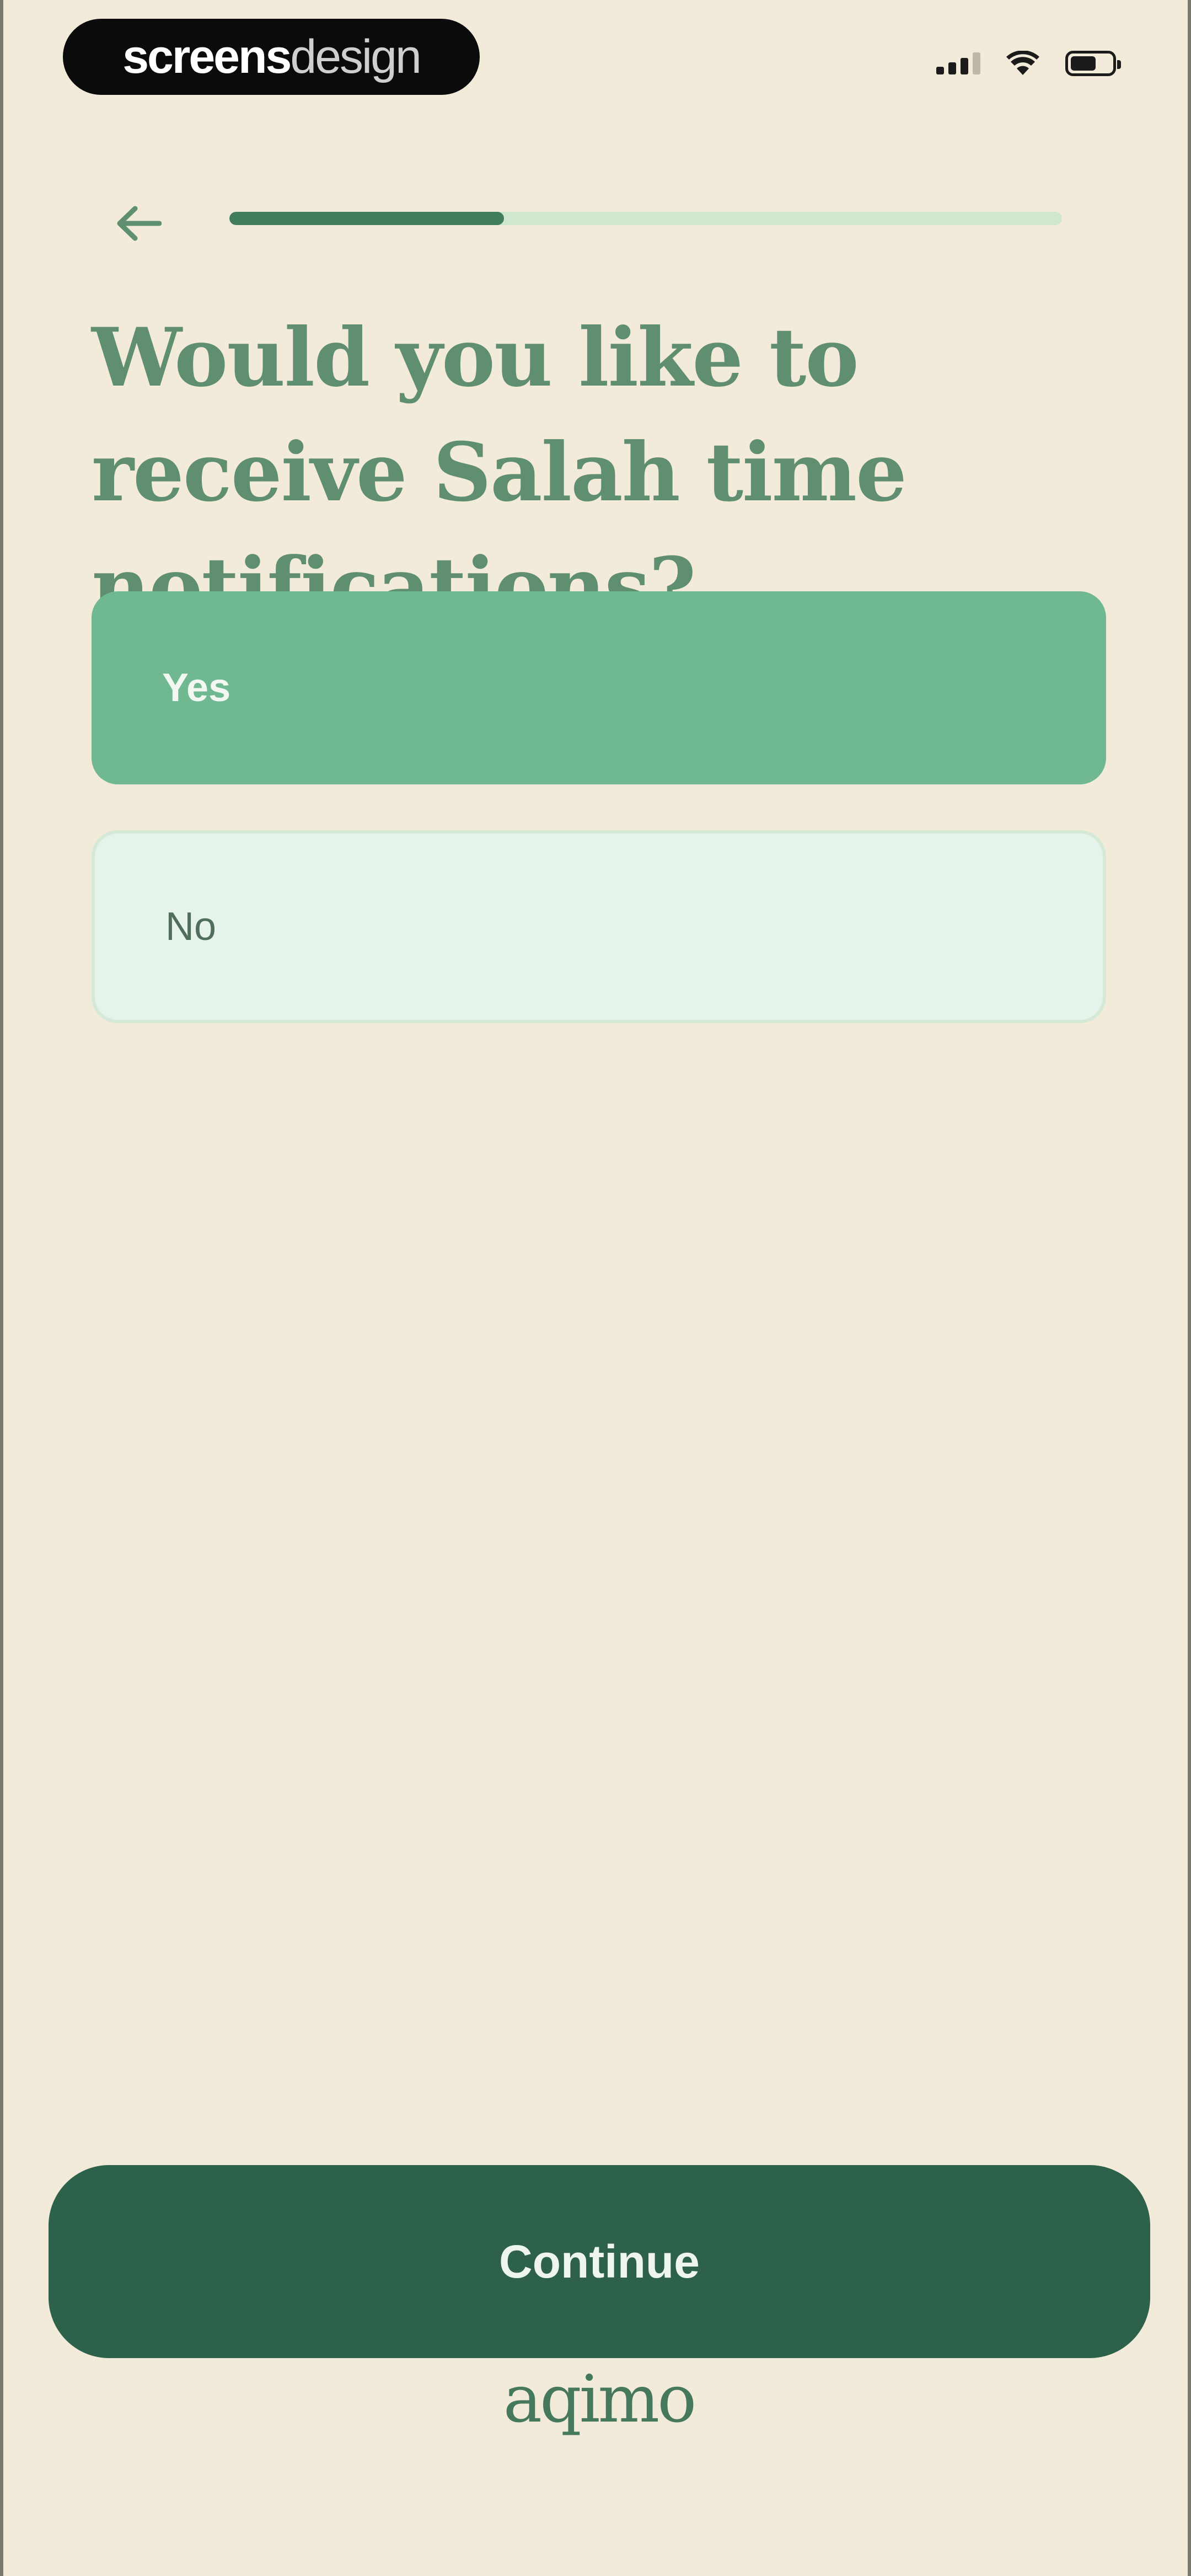 This screenshot has width=1191, height=2576. I want to click on option-yes: Yes, so click(599, 687).